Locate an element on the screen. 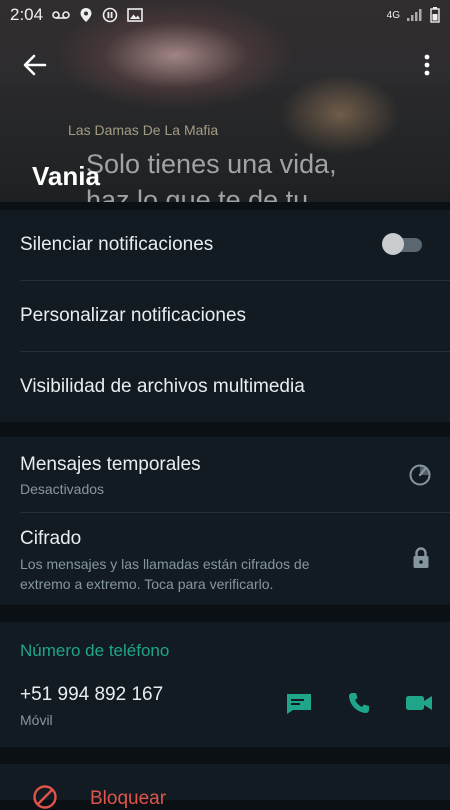 The width and height of the screenshot is (450, 810). mute-toggle-knob is located at coordinates (393, 244).